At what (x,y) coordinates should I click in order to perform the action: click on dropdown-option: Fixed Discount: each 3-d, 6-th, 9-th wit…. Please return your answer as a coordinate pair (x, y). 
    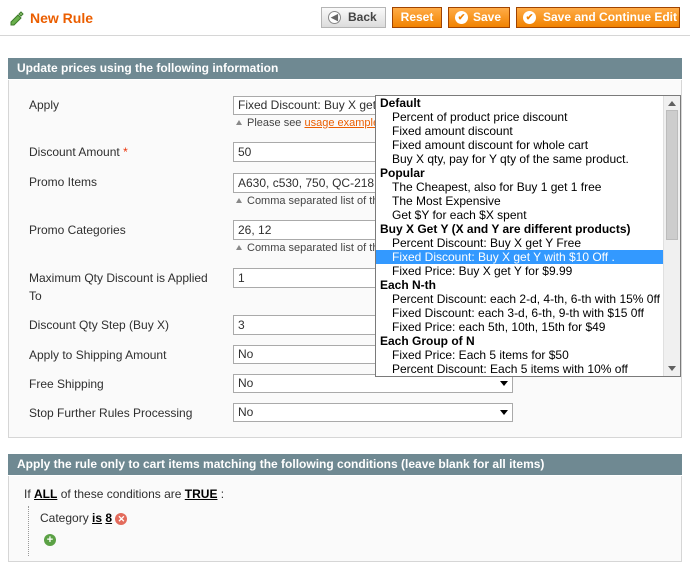
    Looking at the image, I should click on (520, 313).